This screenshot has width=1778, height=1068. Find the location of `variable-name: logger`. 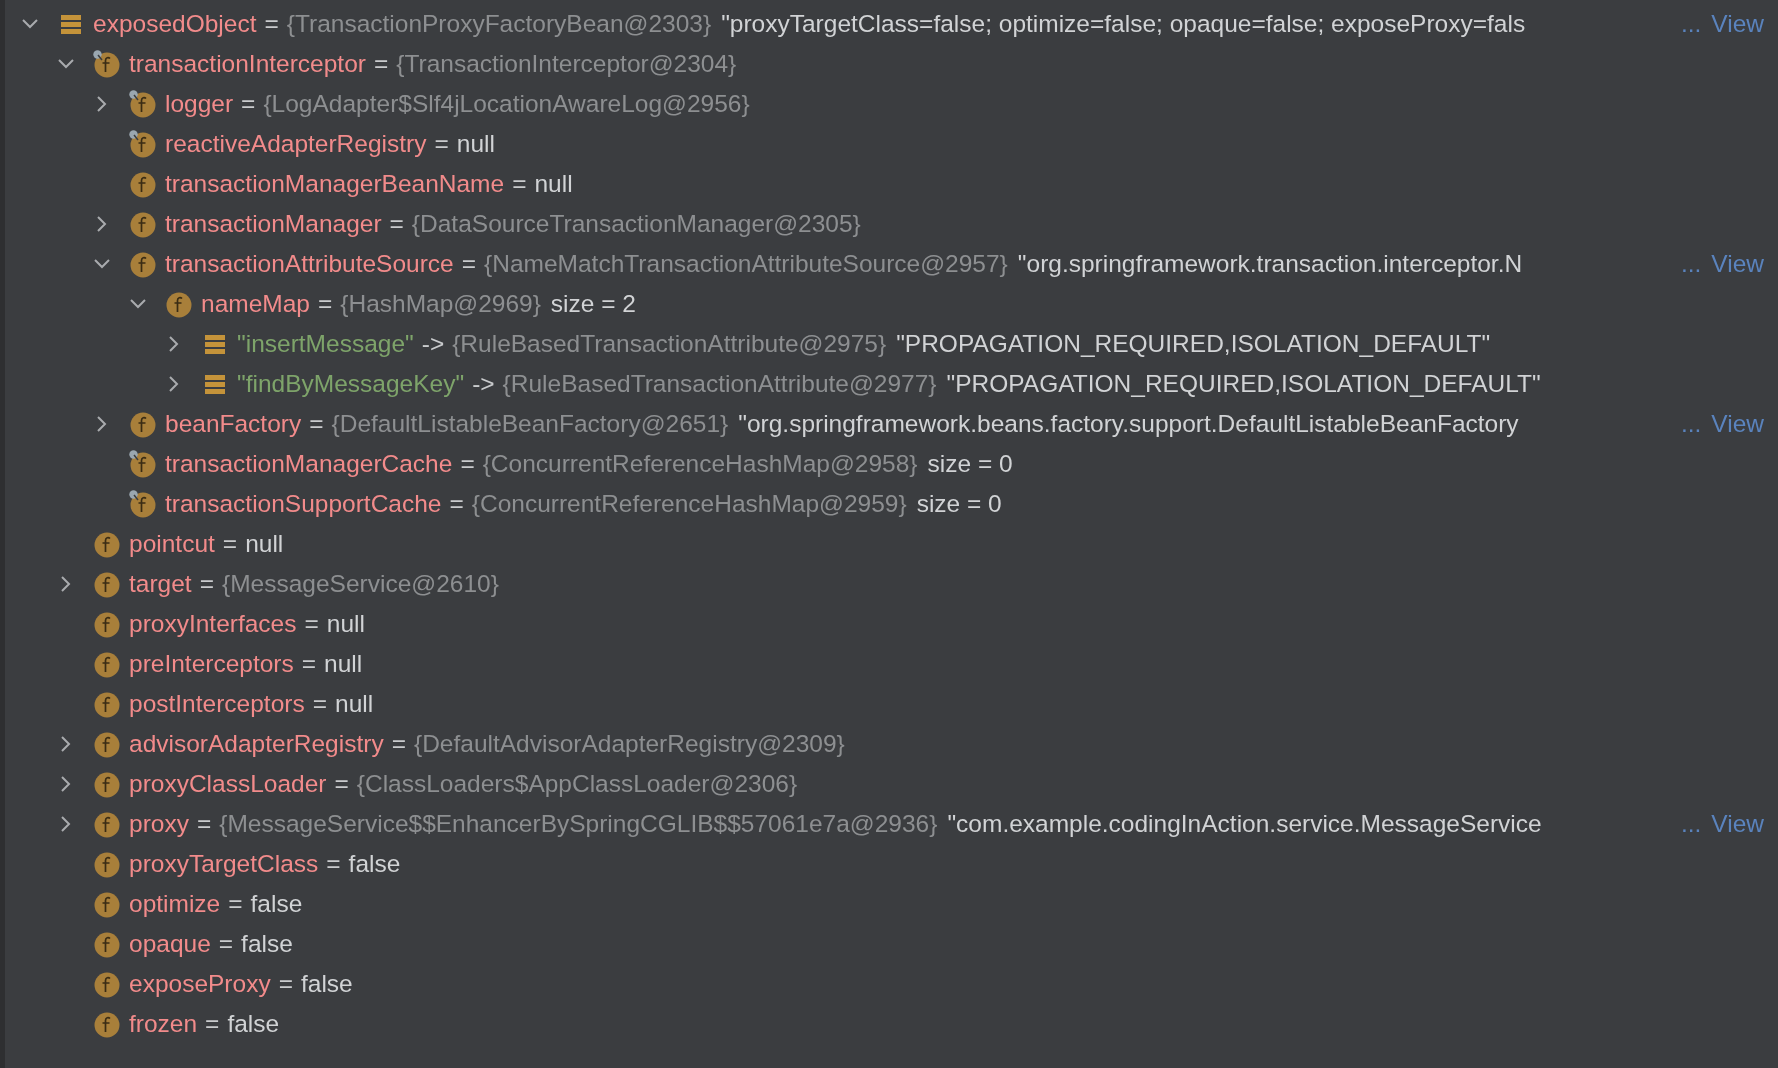

variable-name: logger is located at coordinates (199, 104).